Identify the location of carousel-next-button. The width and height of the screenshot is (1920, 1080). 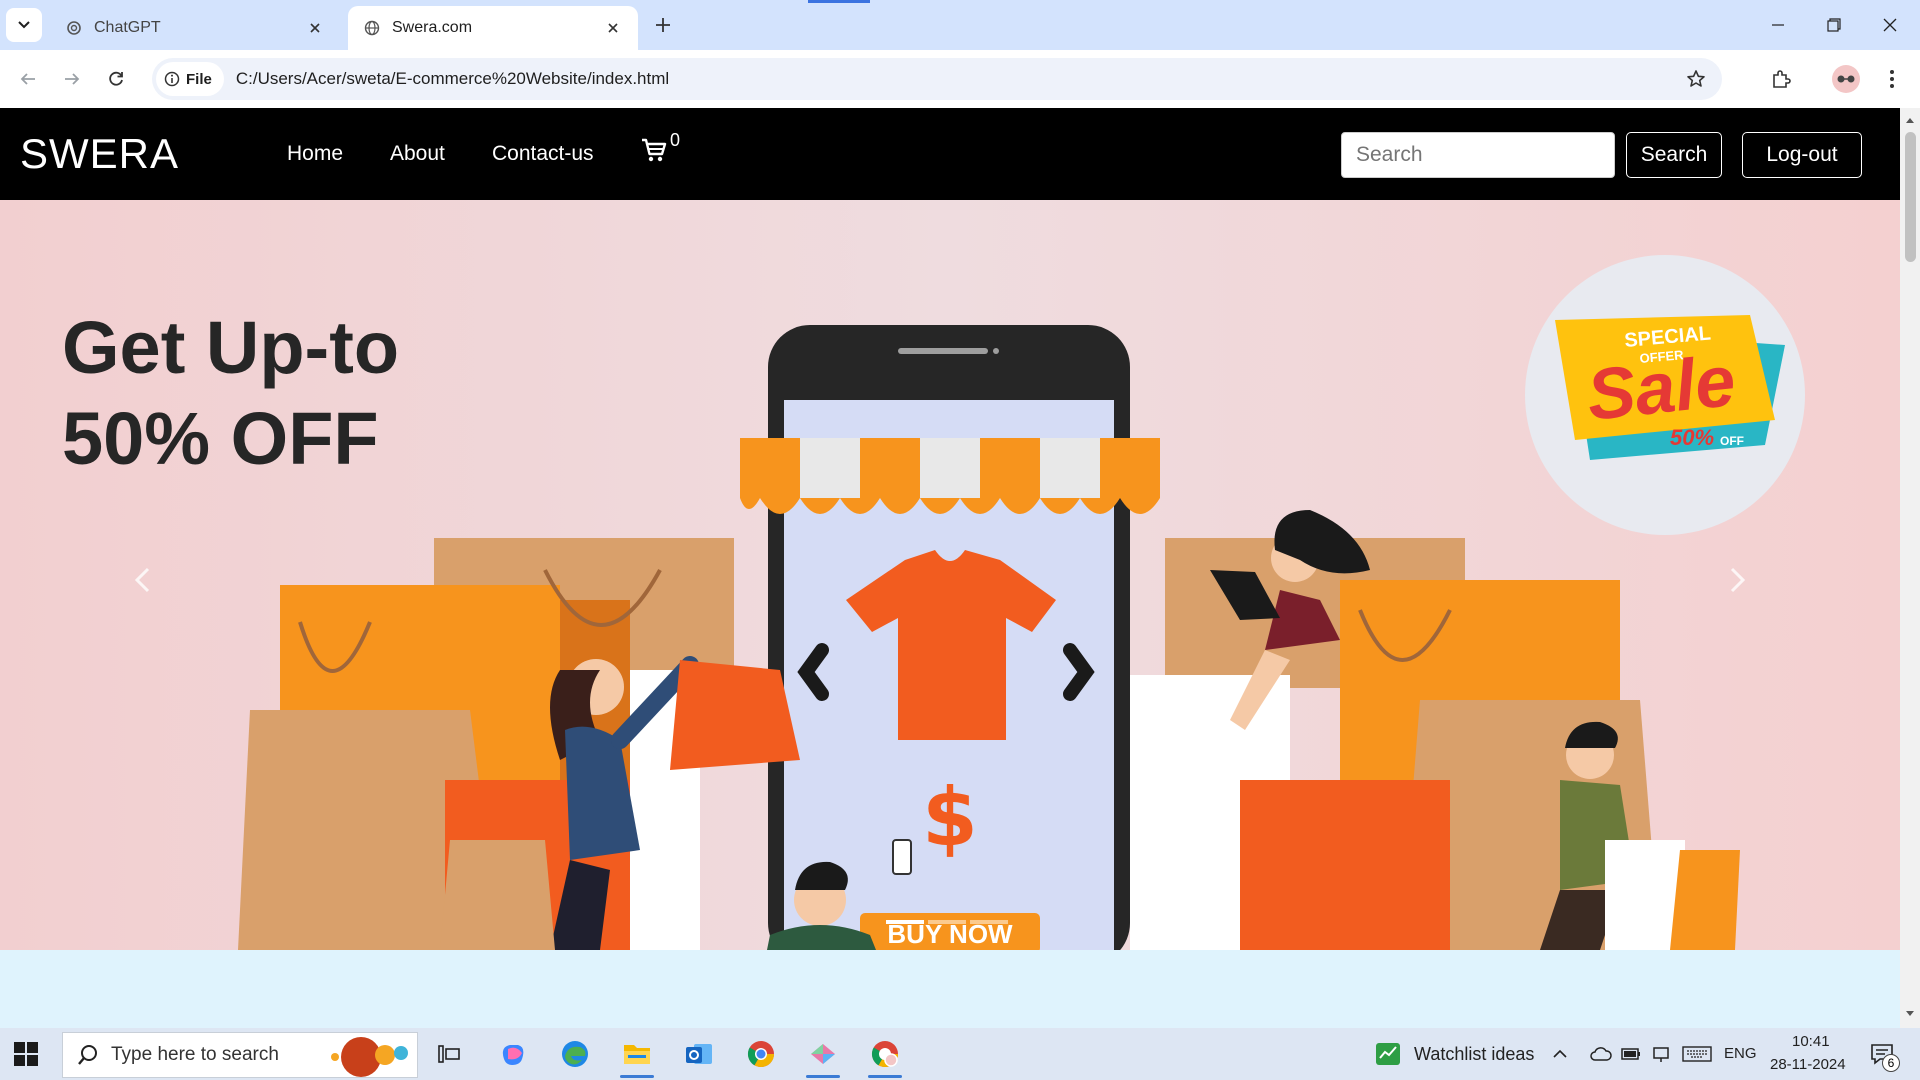
(1738, 580).